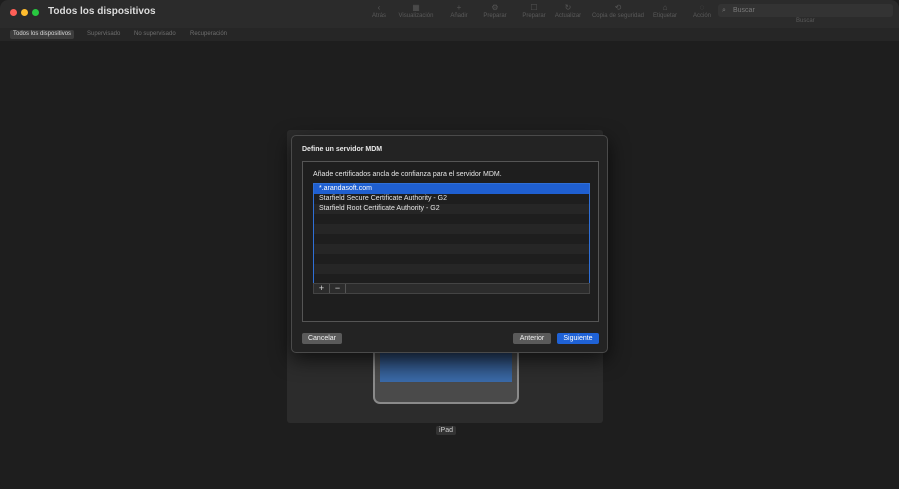 This screenshot has height=489, width=899. Describe the element at coordinates (578, 338) in the screenshot. I see `next-button: Siguiente` at that location.